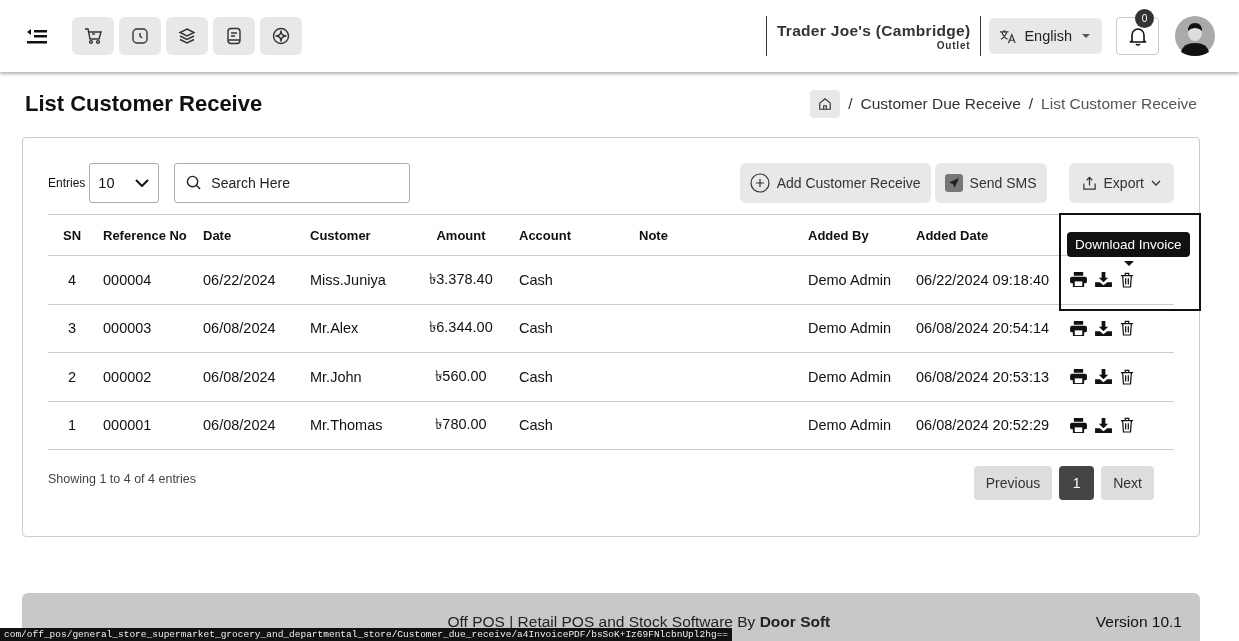 Image resolution: width=1239 pixels, height=641 pixels. Describe the element at coordinates (953, 183) in the screenshot. I see `send-icon` at that location.